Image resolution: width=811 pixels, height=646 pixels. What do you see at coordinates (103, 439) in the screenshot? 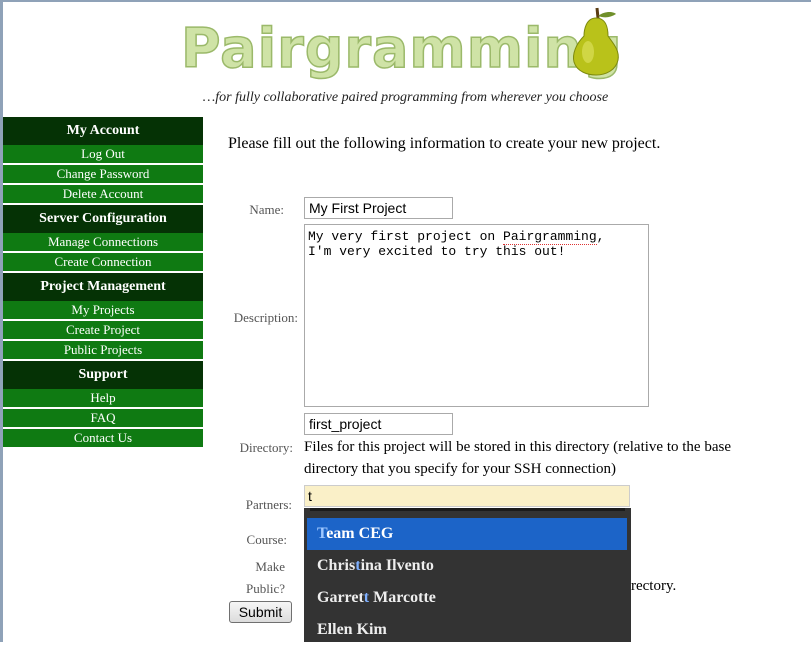
I see `sidebar-item-contact-us: Contact Us` at bounding box center [103, 439].